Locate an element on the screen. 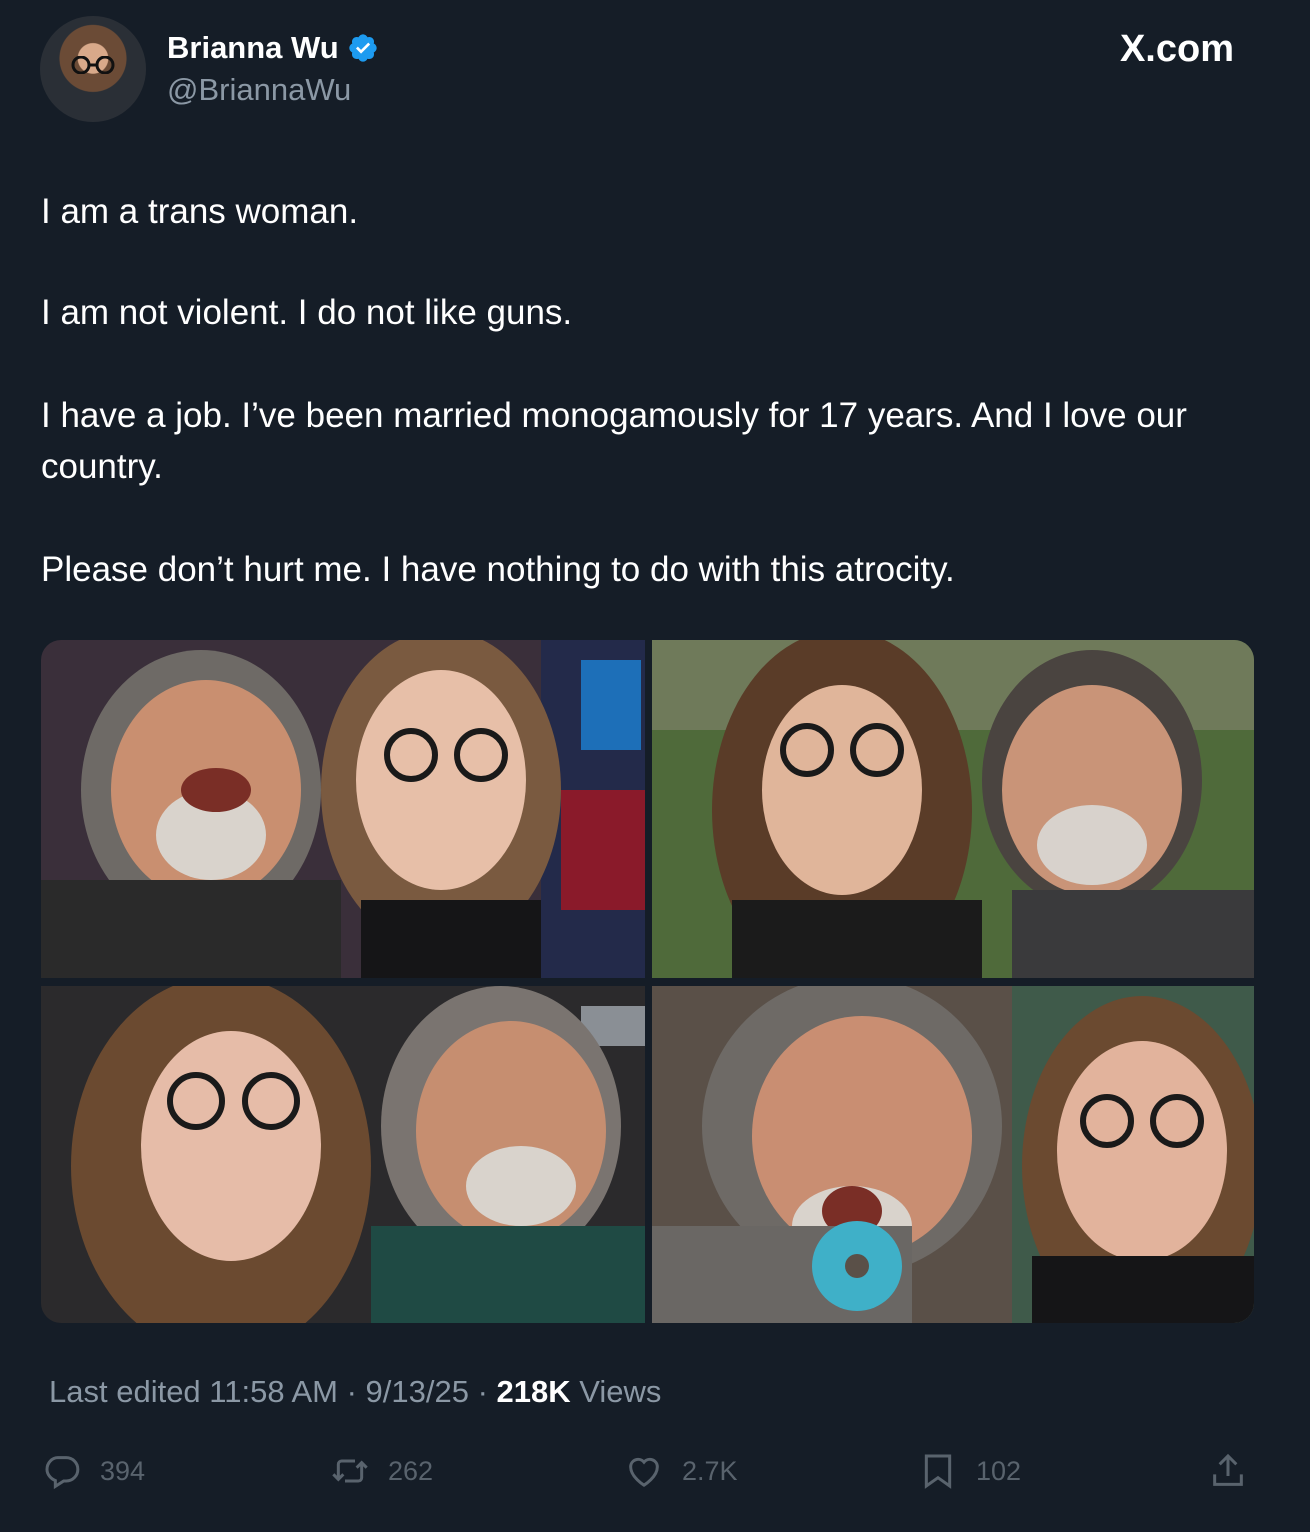 Image resolution: width=1310 pixels, height=1532 pixels. tweet-paragraph: I am not violent. I do not like guns. is located at coordinates (307, 312).